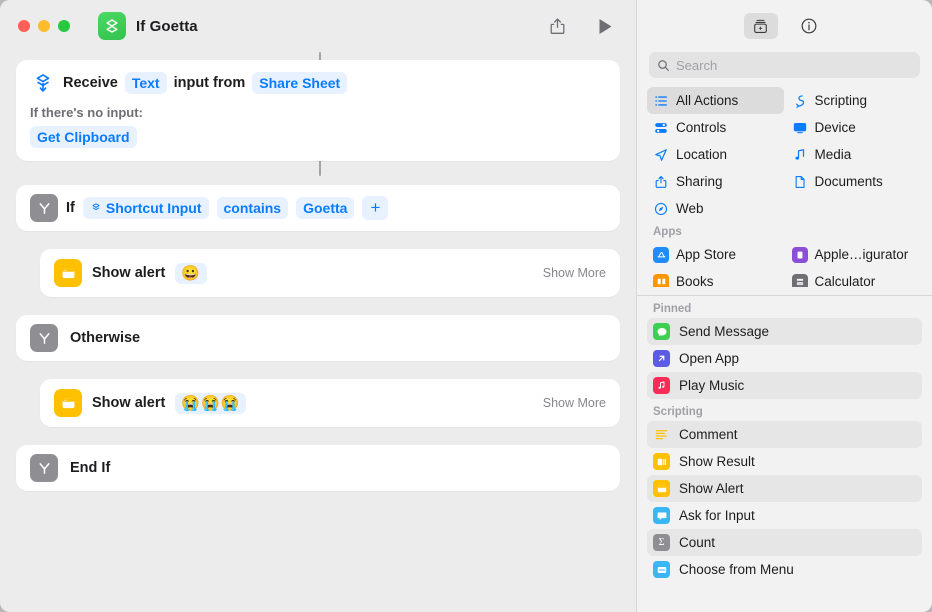 This screenshot has height=612, width=932. I want to click on ask-input-icon, so click(661, 515).